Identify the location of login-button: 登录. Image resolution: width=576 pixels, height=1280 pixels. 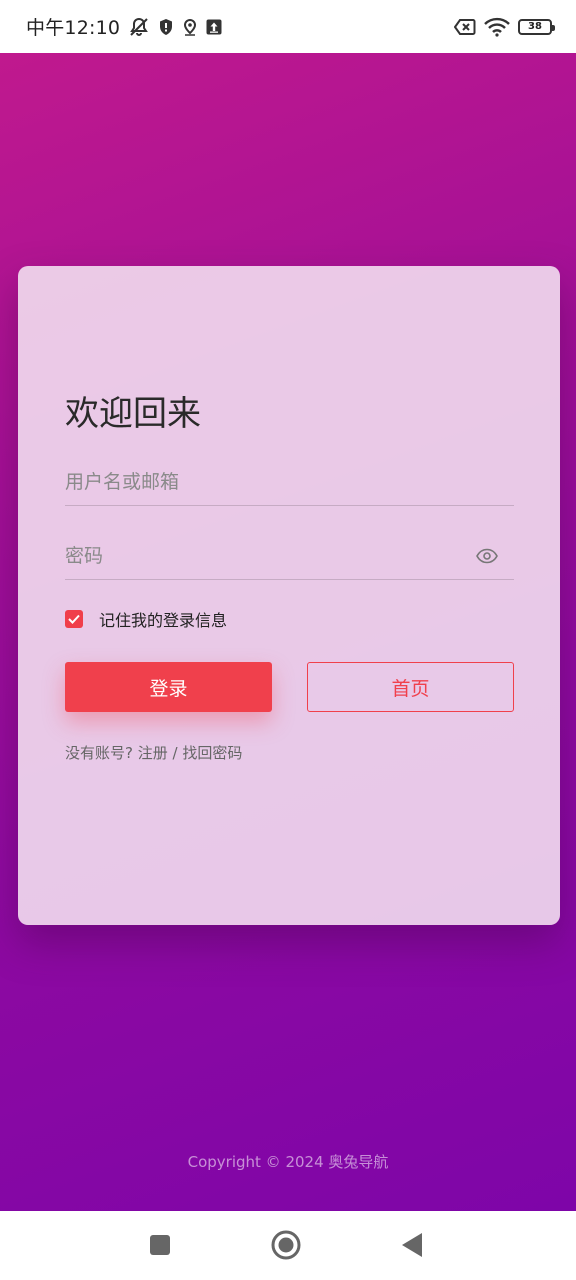
(168, 687).